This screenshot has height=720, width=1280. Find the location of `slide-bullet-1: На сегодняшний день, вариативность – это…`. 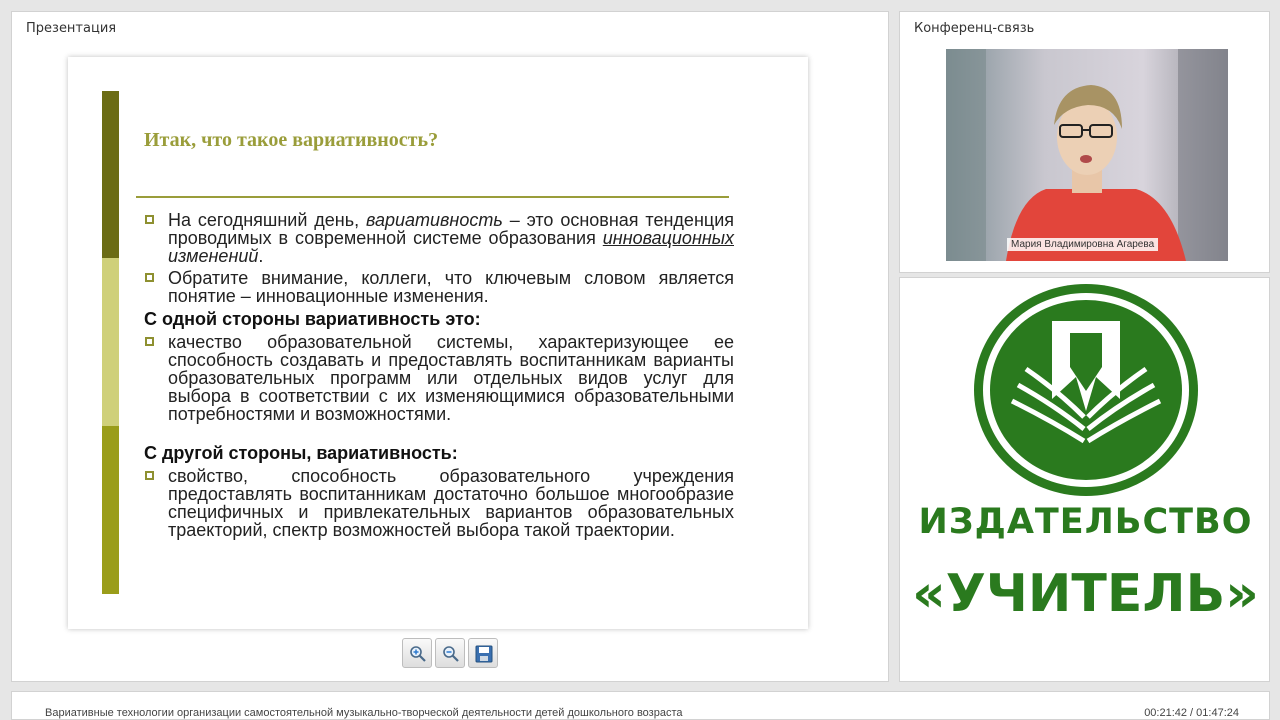

slide-bullet-1: На сегодняшний день, вариативность – это… is located at coordinates (439, 238).